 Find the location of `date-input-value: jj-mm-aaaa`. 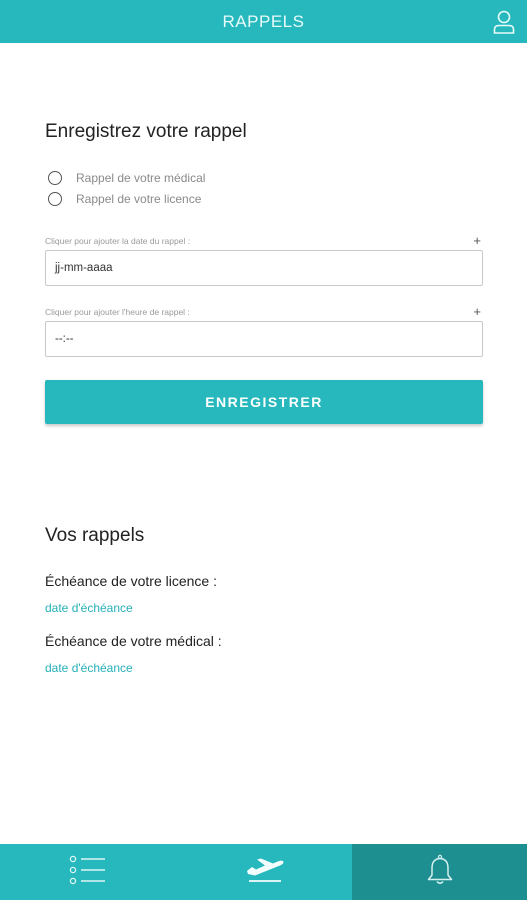

date-input-value: jj-mm-aaaa is located at coordinates (84, 268).